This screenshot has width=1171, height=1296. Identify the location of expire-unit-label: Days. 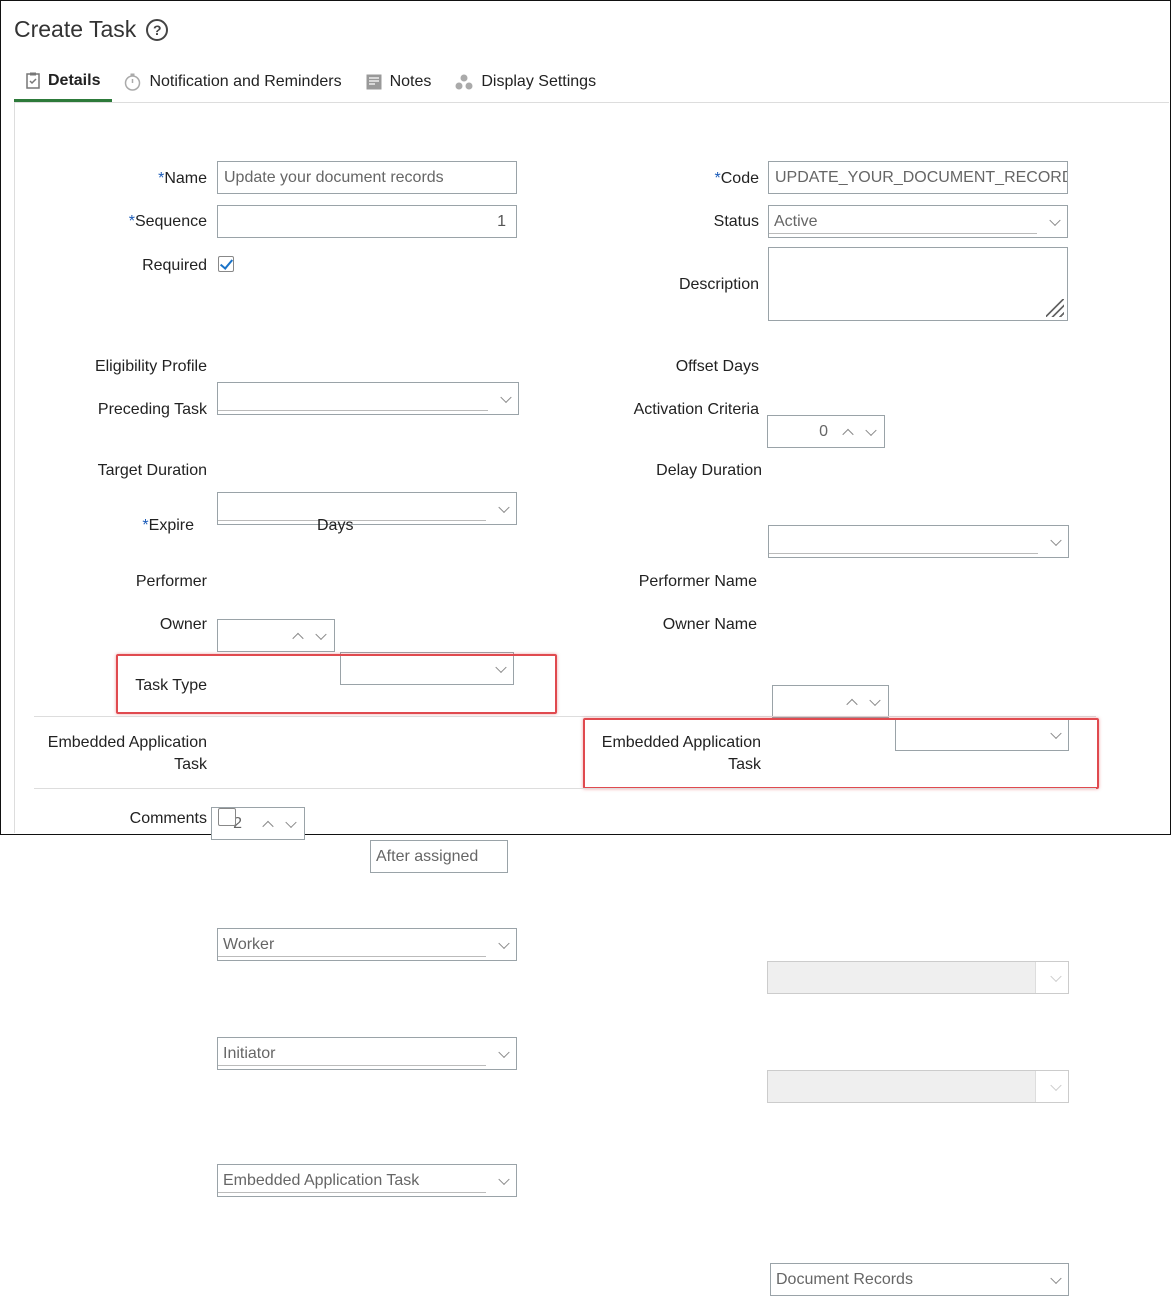
(335, 525).